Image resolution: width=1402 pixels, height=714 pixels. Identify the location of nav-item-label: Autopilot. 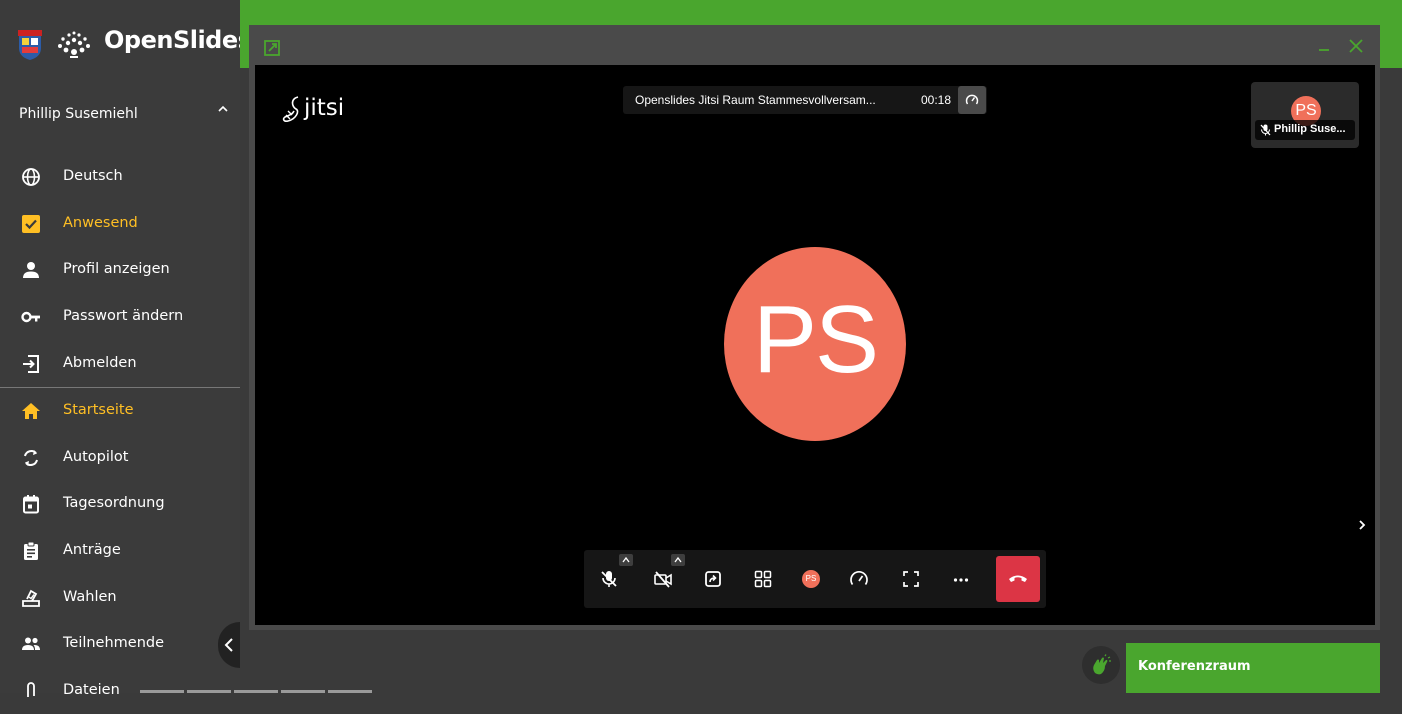
(96, 457).